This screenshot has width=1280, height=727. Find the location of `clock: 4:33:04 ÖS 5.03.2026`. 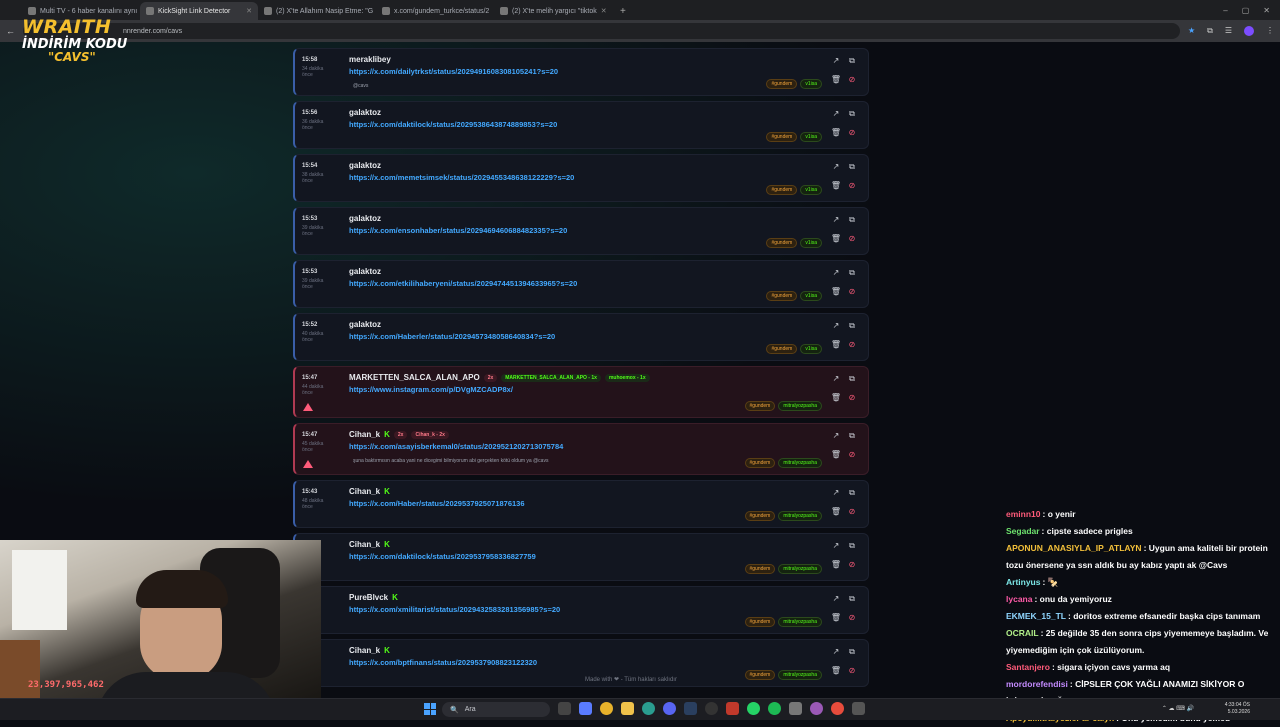

clock: 4:33:04 ÖS 5.03.2026 is located at coordinates (1237, 709).